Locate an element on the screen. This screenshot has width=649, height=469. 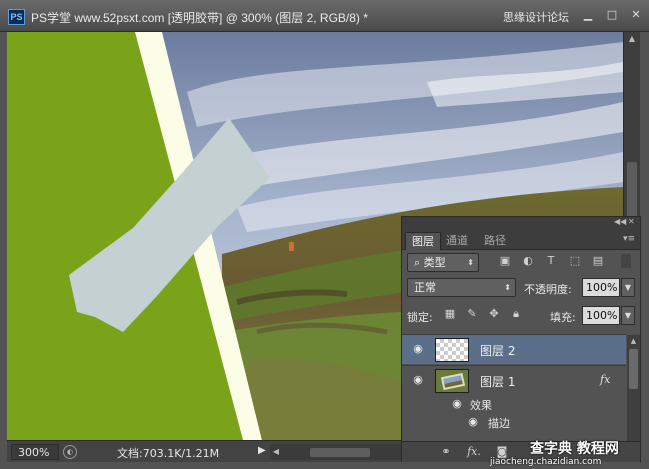
effects-eye-icon: ◉ is located at coordinates (457, 404).